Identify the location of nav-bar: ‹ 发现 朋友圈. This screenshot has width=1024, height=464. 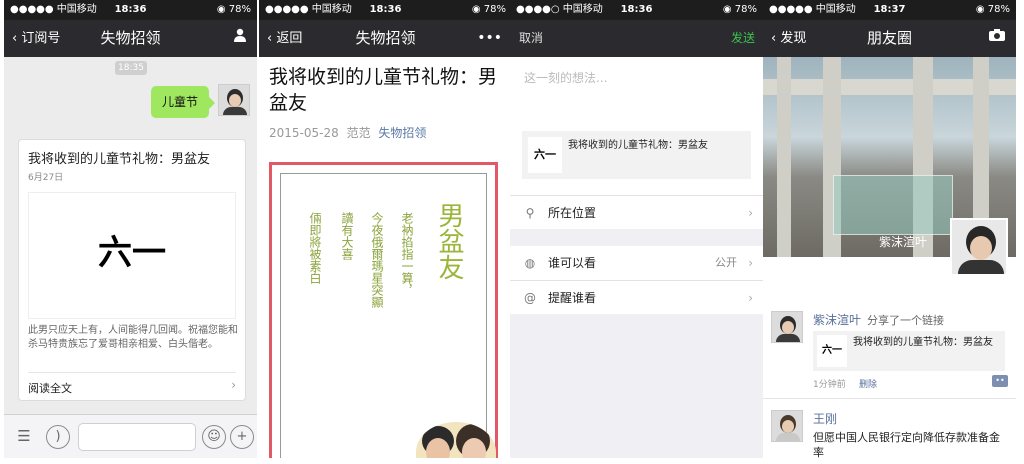
(889, 38).